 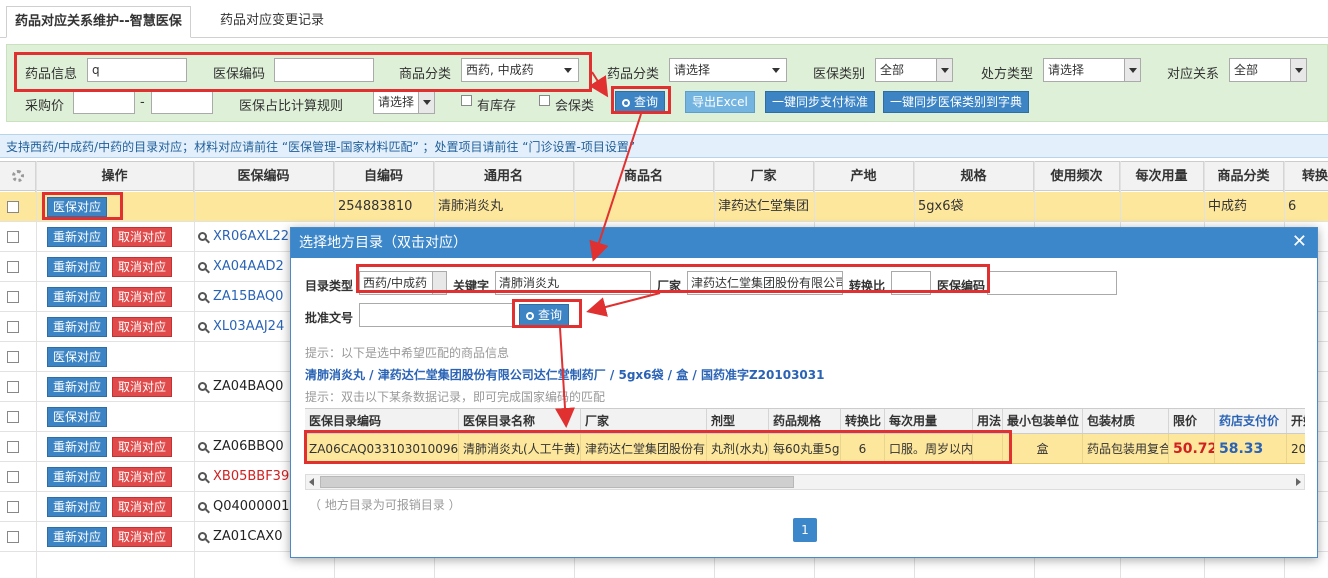 What do you see at coordinates (471, 206) in the screenshot?
I see `cell-generic-name: 清肺消炎丸` at bounding box center [471, 206].